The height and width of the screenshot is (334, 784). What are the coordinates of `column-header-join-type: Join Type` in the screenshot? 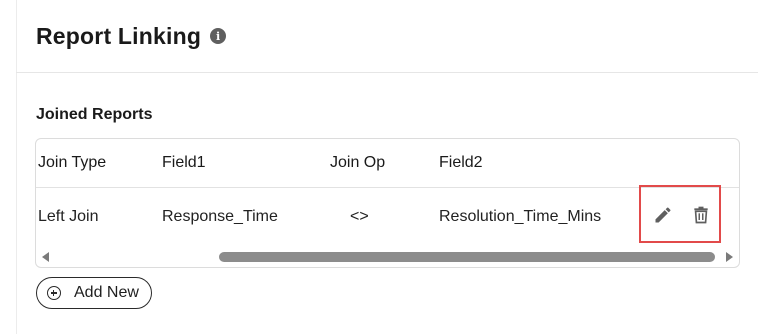 It's located at (72, 162).